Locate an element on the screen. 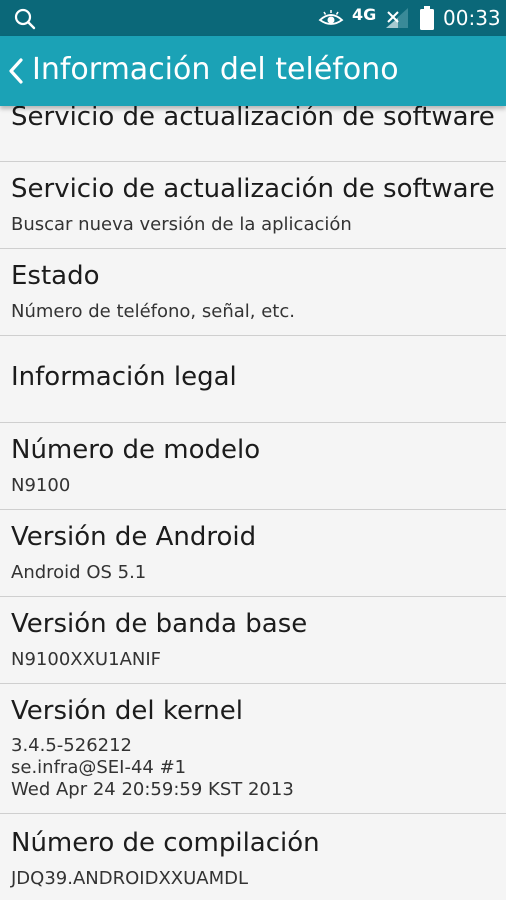  status-bar: 4G 00:33 is located at coordinates (253, 18).